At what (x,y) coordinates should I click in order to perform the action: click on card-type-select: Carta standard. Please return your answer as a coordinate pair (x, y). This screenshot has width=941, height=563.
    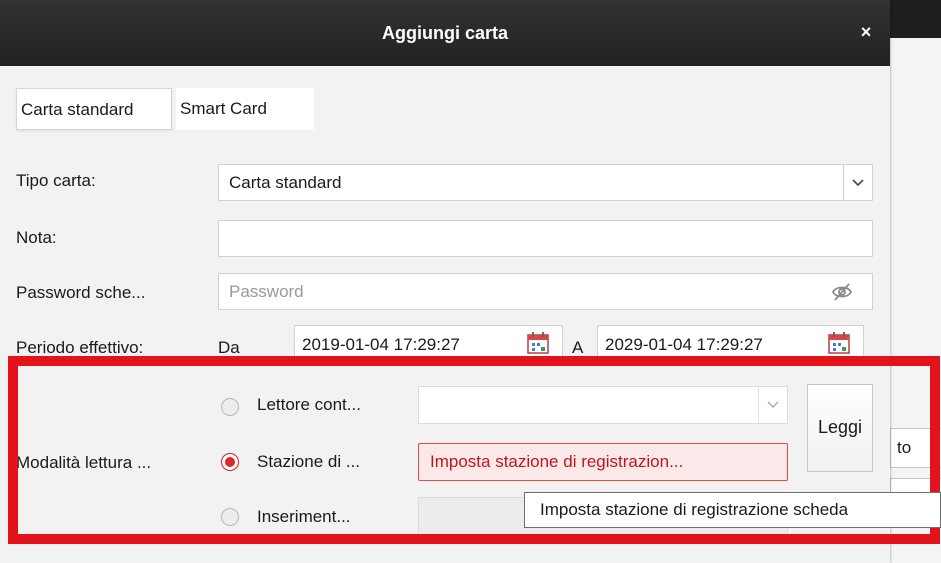
    Looking at the image, I should click on (545, 182).